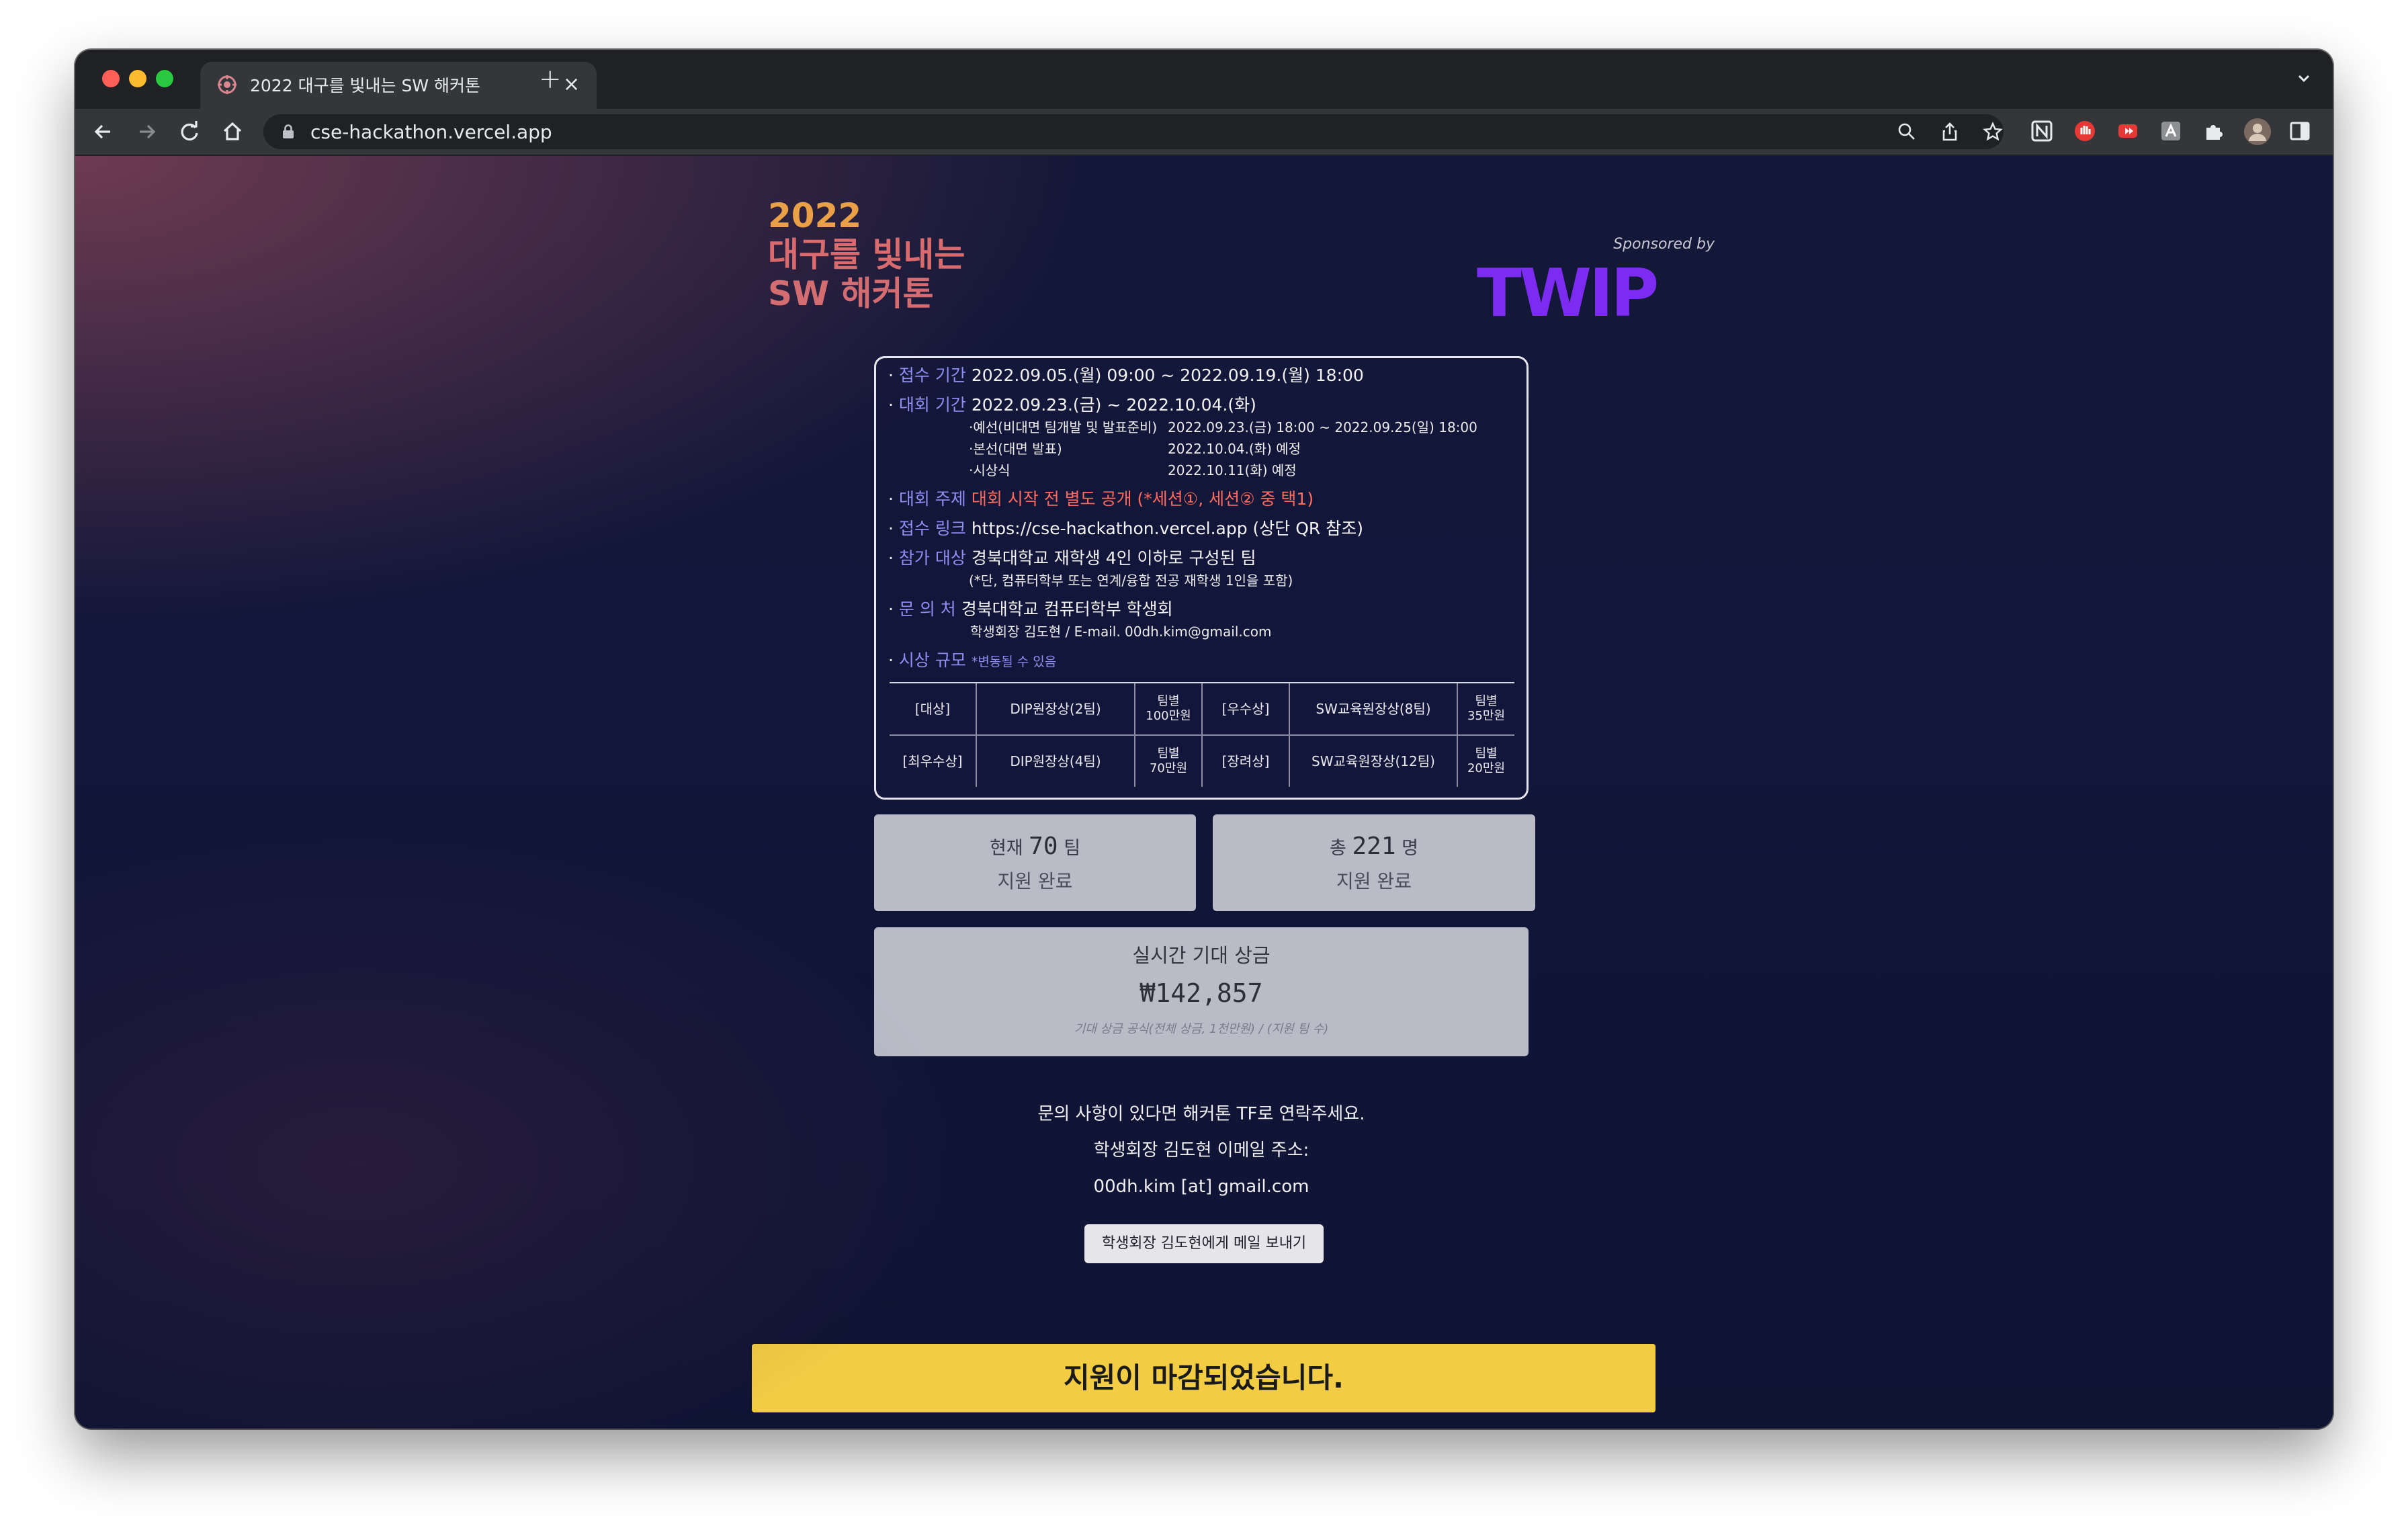 This screenshot has height=1528, width=2408. What do you see at coordinates (2304, 79) in the screenshot?
I see `tab-search-chevron-icon` at bounding box center [2304, 79].